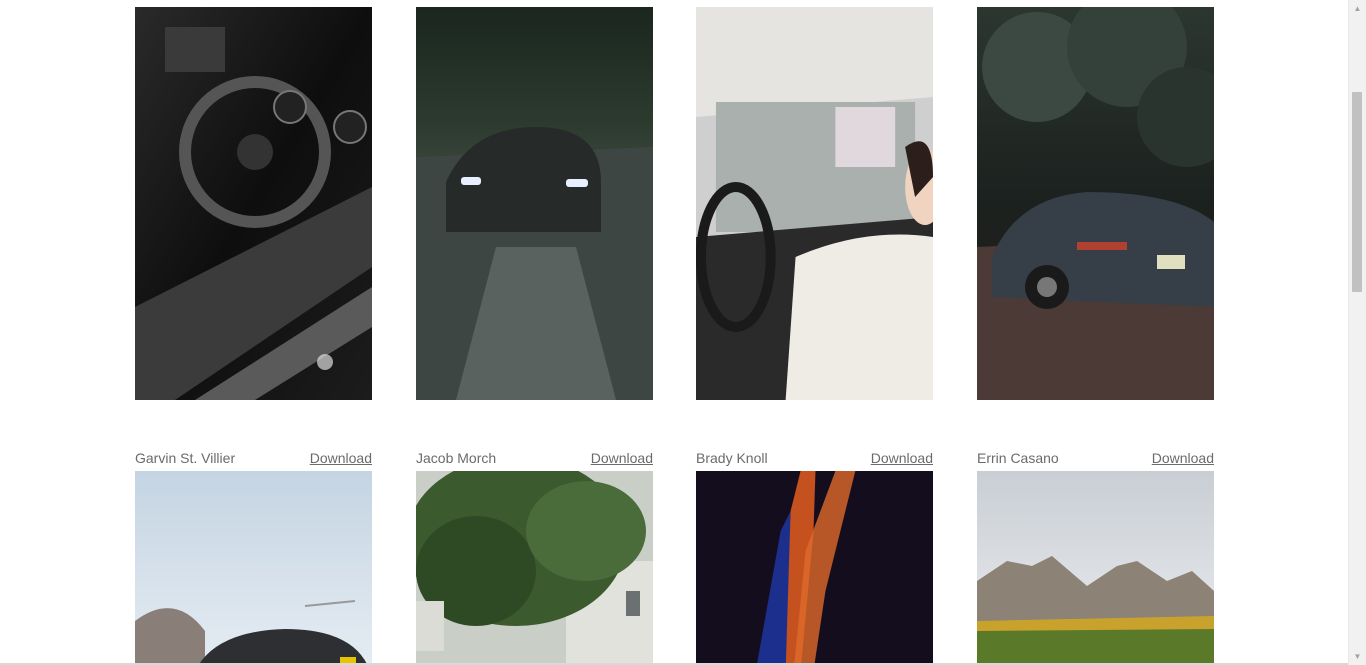 The width and height of the screenshot is (1366, 665). I want to click on triangle-down-icon: ▼, so click(1357, 656).